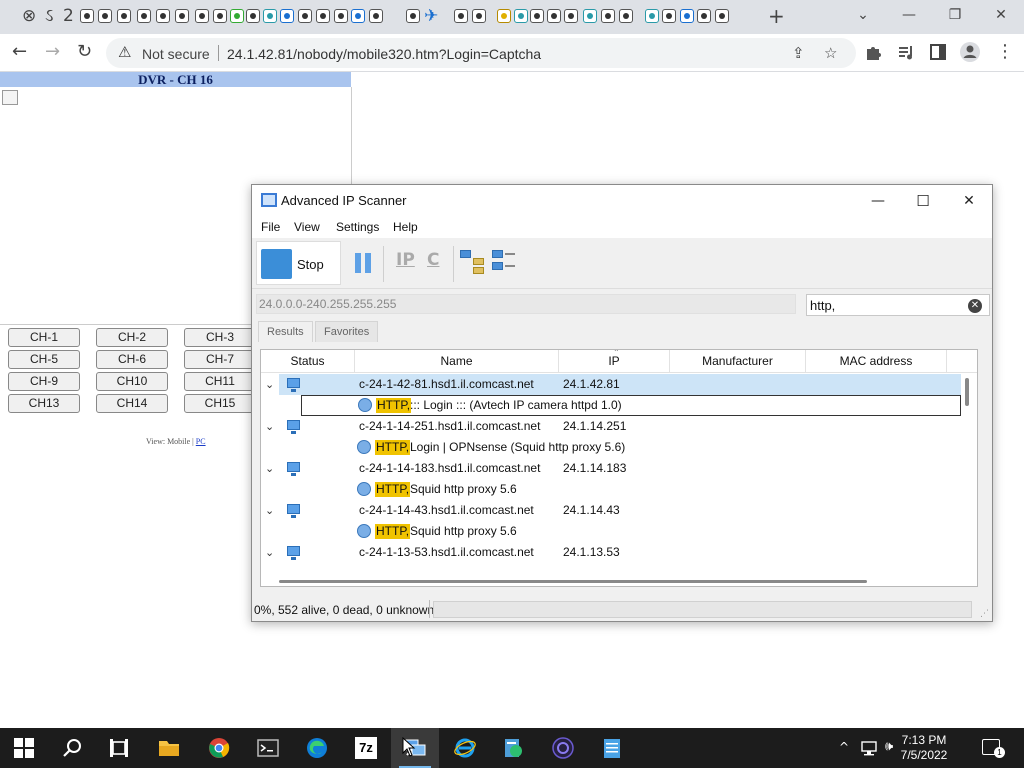 This screenshot has height=768, width=1024. I want to click on system-clock: 7:13 PM 7/5/2022, so click(924, 748).